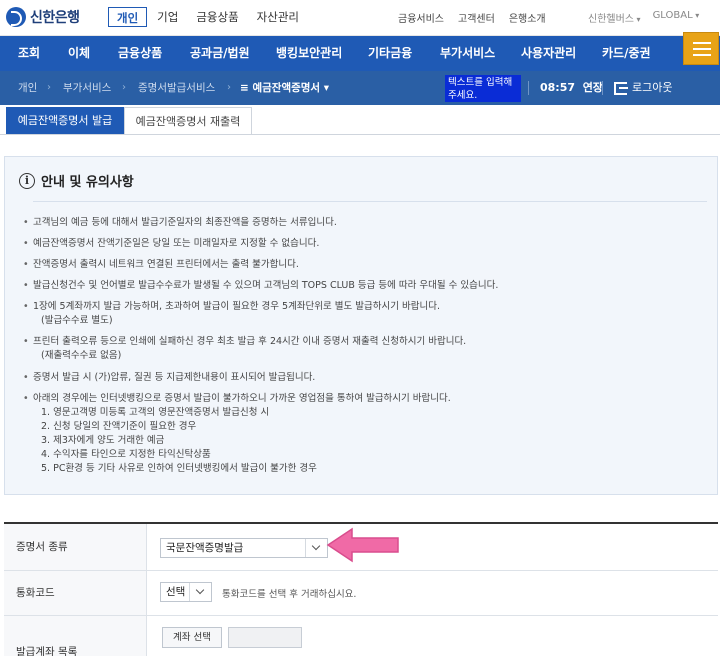 The height and width of the screenshot is (656, 720). I want to click on currency-hint: 통화코드를 선택 후 거래하십시요., so click(289, 594).